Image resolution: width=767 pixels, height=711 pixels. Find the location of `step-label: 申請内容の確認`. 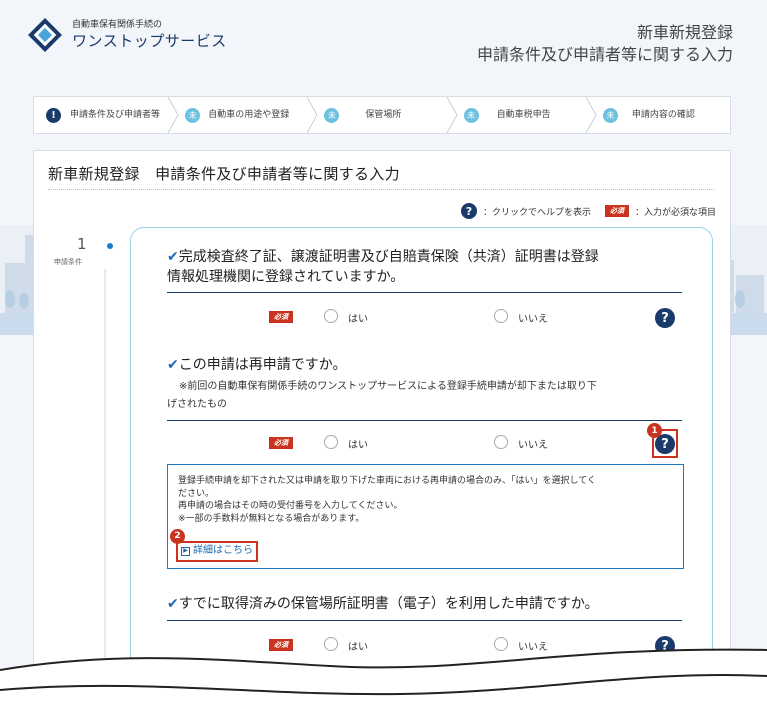

step-label: 申請内容の確認 is located at coordinates (663, 115).